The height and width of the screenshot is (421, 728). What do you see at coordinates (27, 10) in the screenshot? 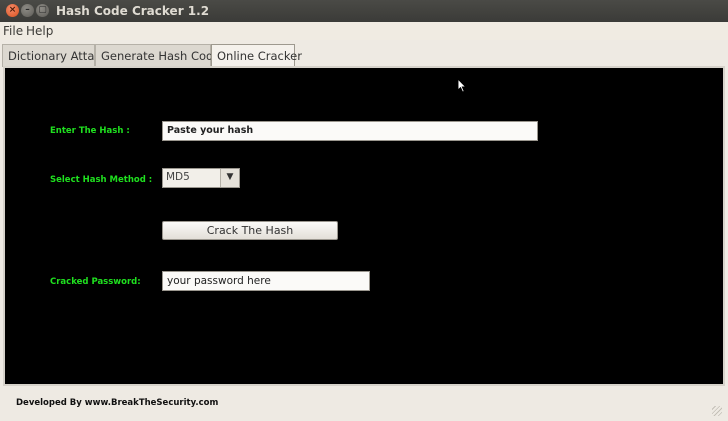
I see `minimize-window-button: –` at bounding box center [27, 10].